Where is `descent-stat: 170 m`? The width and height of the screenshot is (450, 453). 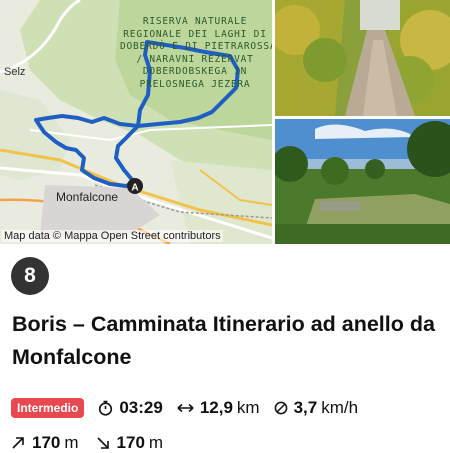 descent-stat: 170 m is located at coordinates (130, 443).